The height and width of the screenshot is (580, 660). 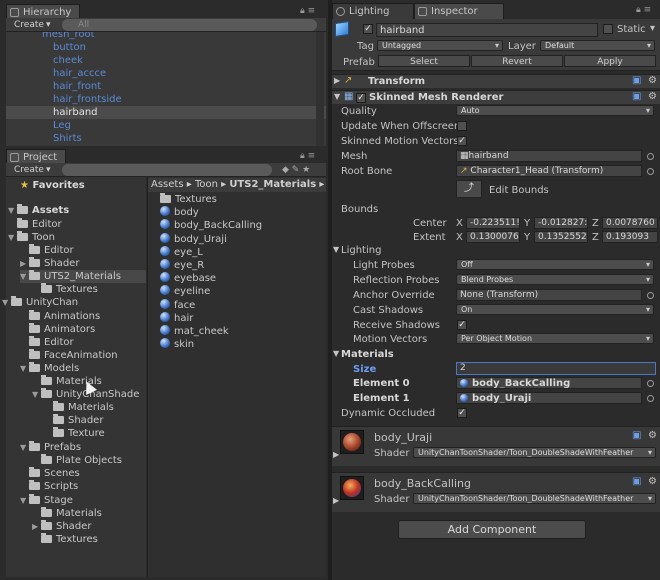 What do you see at coordinates (49, 368) in the screenshot?
I see `project-tree-item: ▼ Models` at bounding box center [49, 368].